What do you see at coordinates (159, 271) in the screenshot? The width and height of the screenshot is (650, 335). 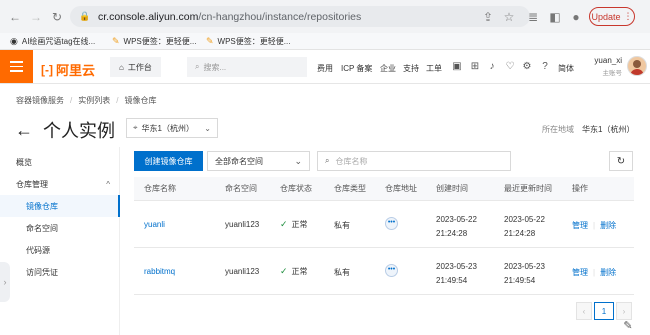 I see `repo-name-link: rabbitmq` at bounding box center [159, 271].